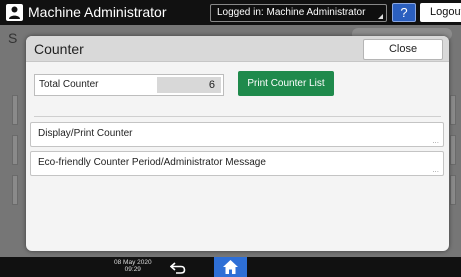  Describe the element at coordinates (380, 16) in the screenshot. I see `expand-corner-icon` at that location.